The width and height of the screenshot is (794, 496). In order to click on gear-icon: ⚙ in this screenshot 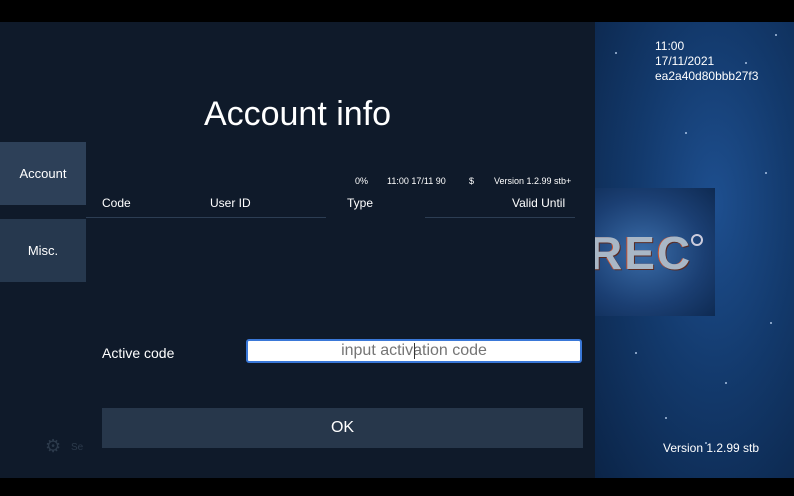, I will do `click(54, 446)`.